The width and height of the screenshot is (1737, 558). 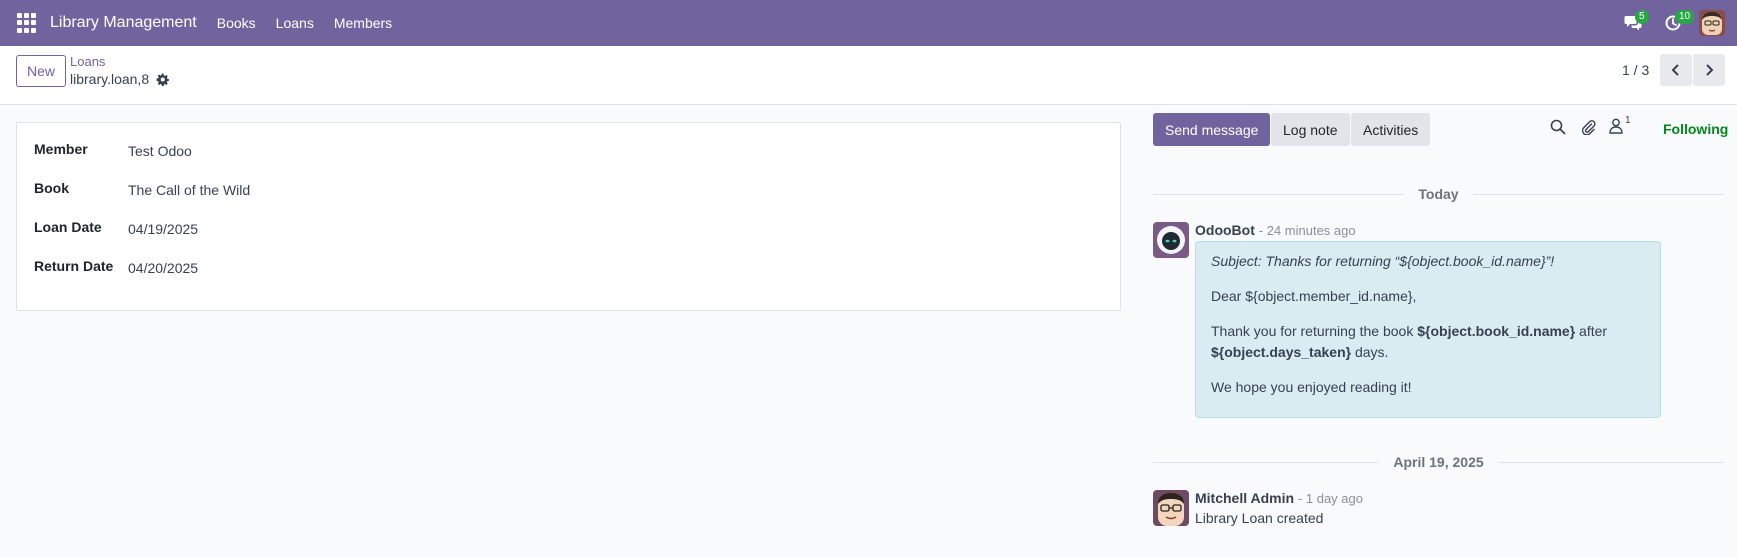 What do you see at coordinates (1212, 129) in the screenshot?
I see `send-message-button: Send message` at bounding box center [1212, 129].